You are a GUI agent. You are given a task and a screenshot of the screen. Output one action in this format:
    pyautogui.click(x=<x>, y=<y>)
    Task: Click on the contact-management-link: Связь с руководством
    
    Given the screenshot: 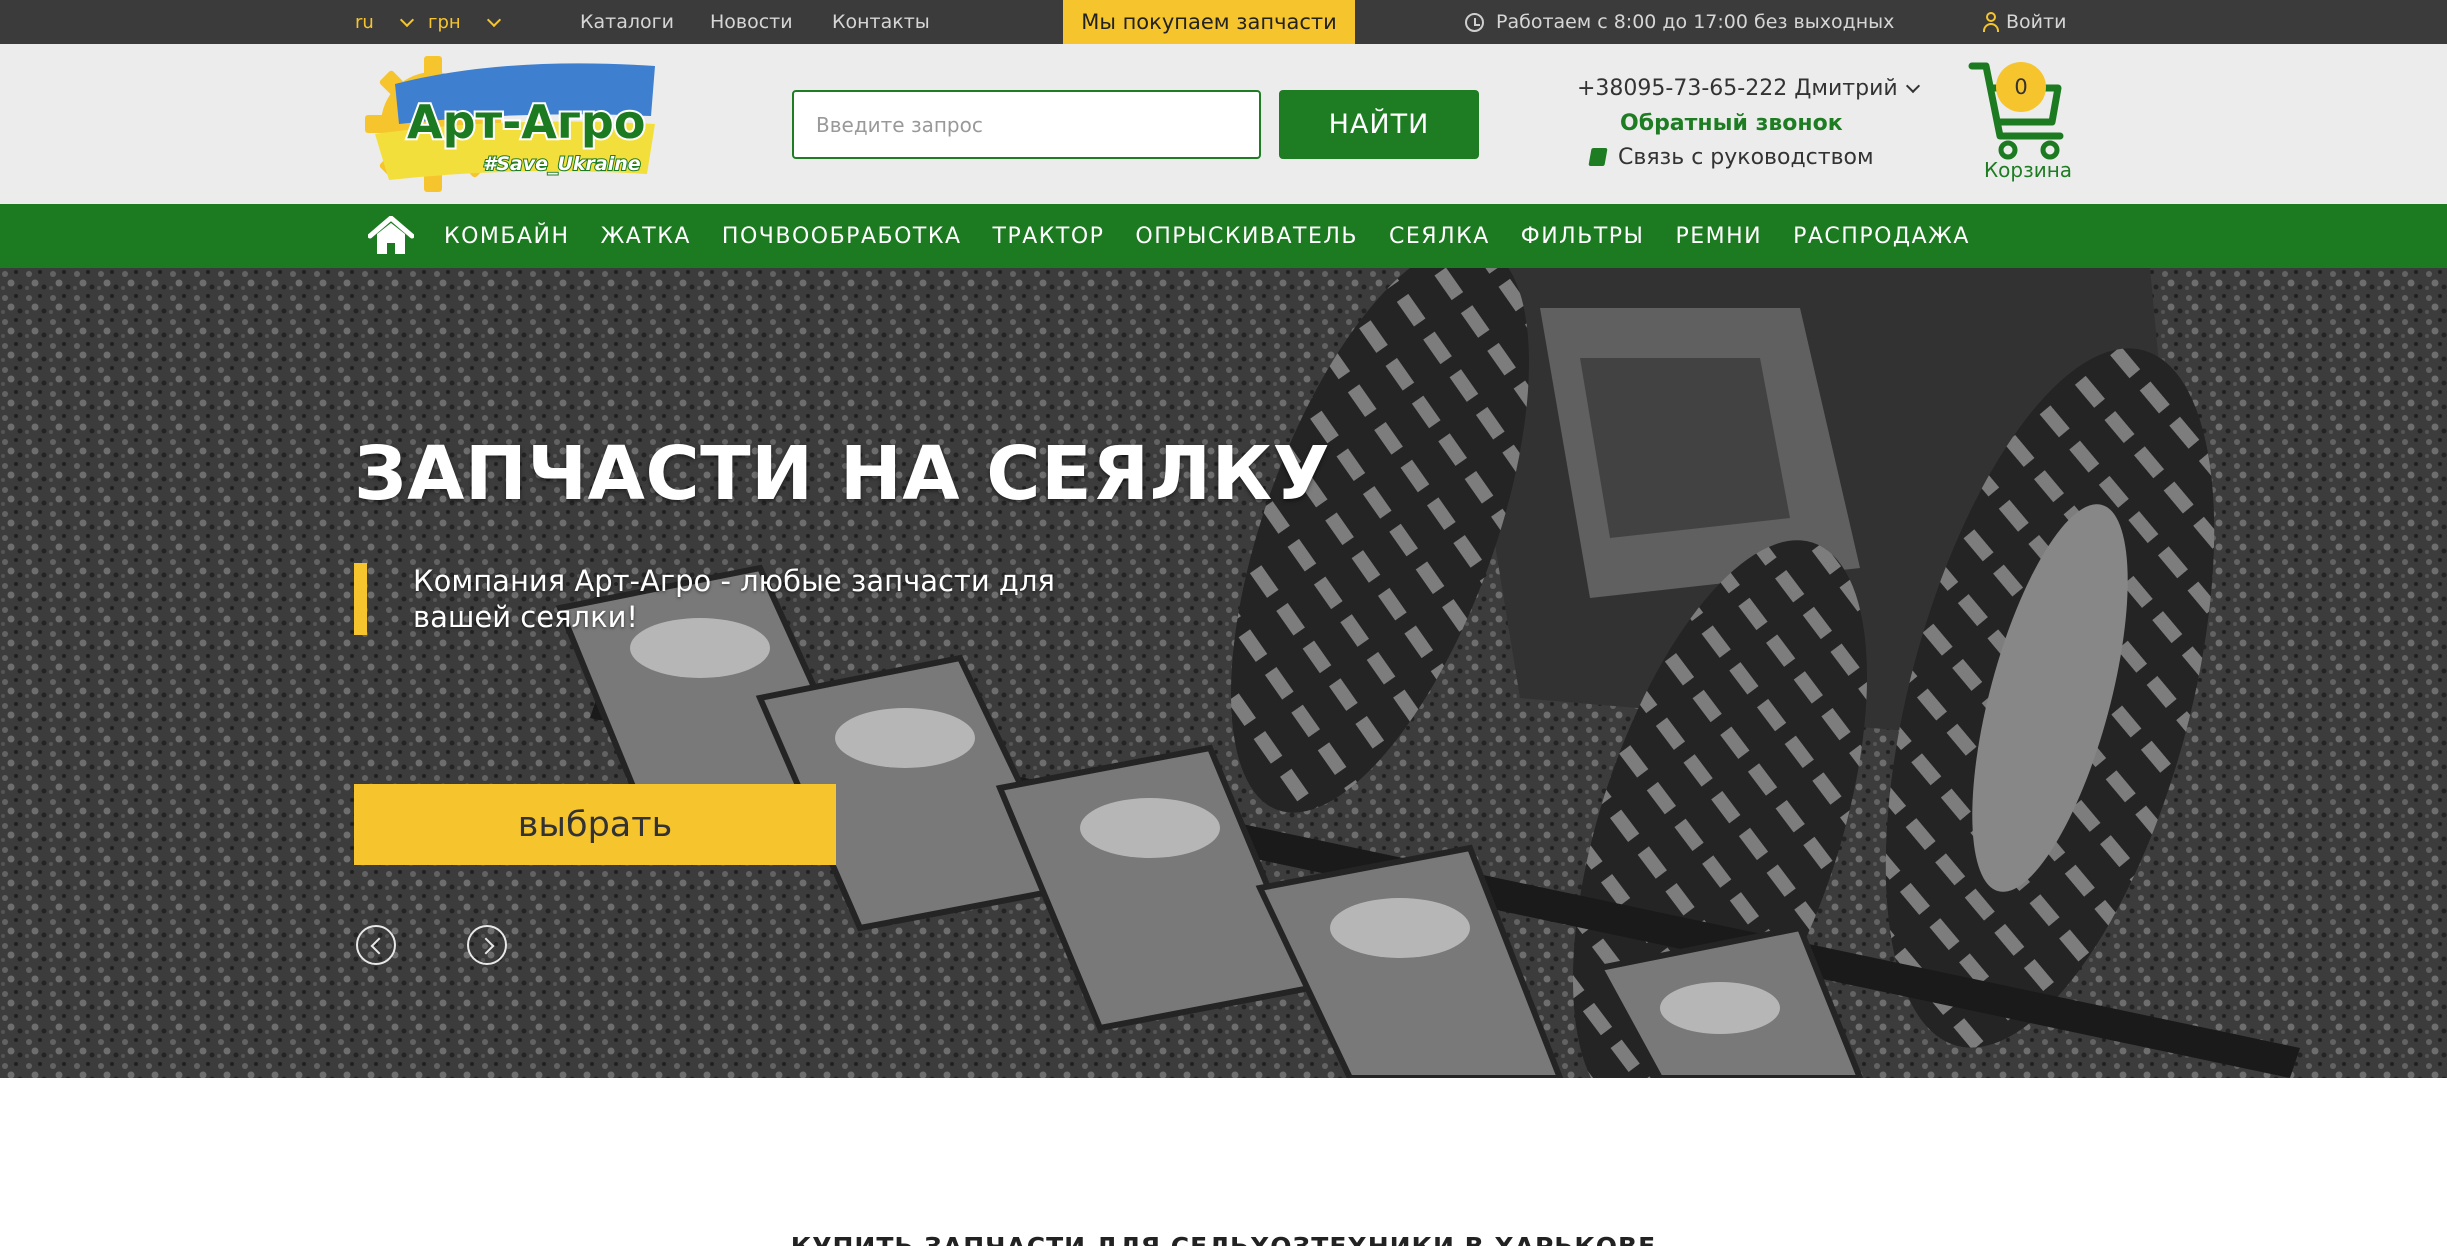 What is the action you would take?
    pyautogui.click(x=1731, y=157)
    